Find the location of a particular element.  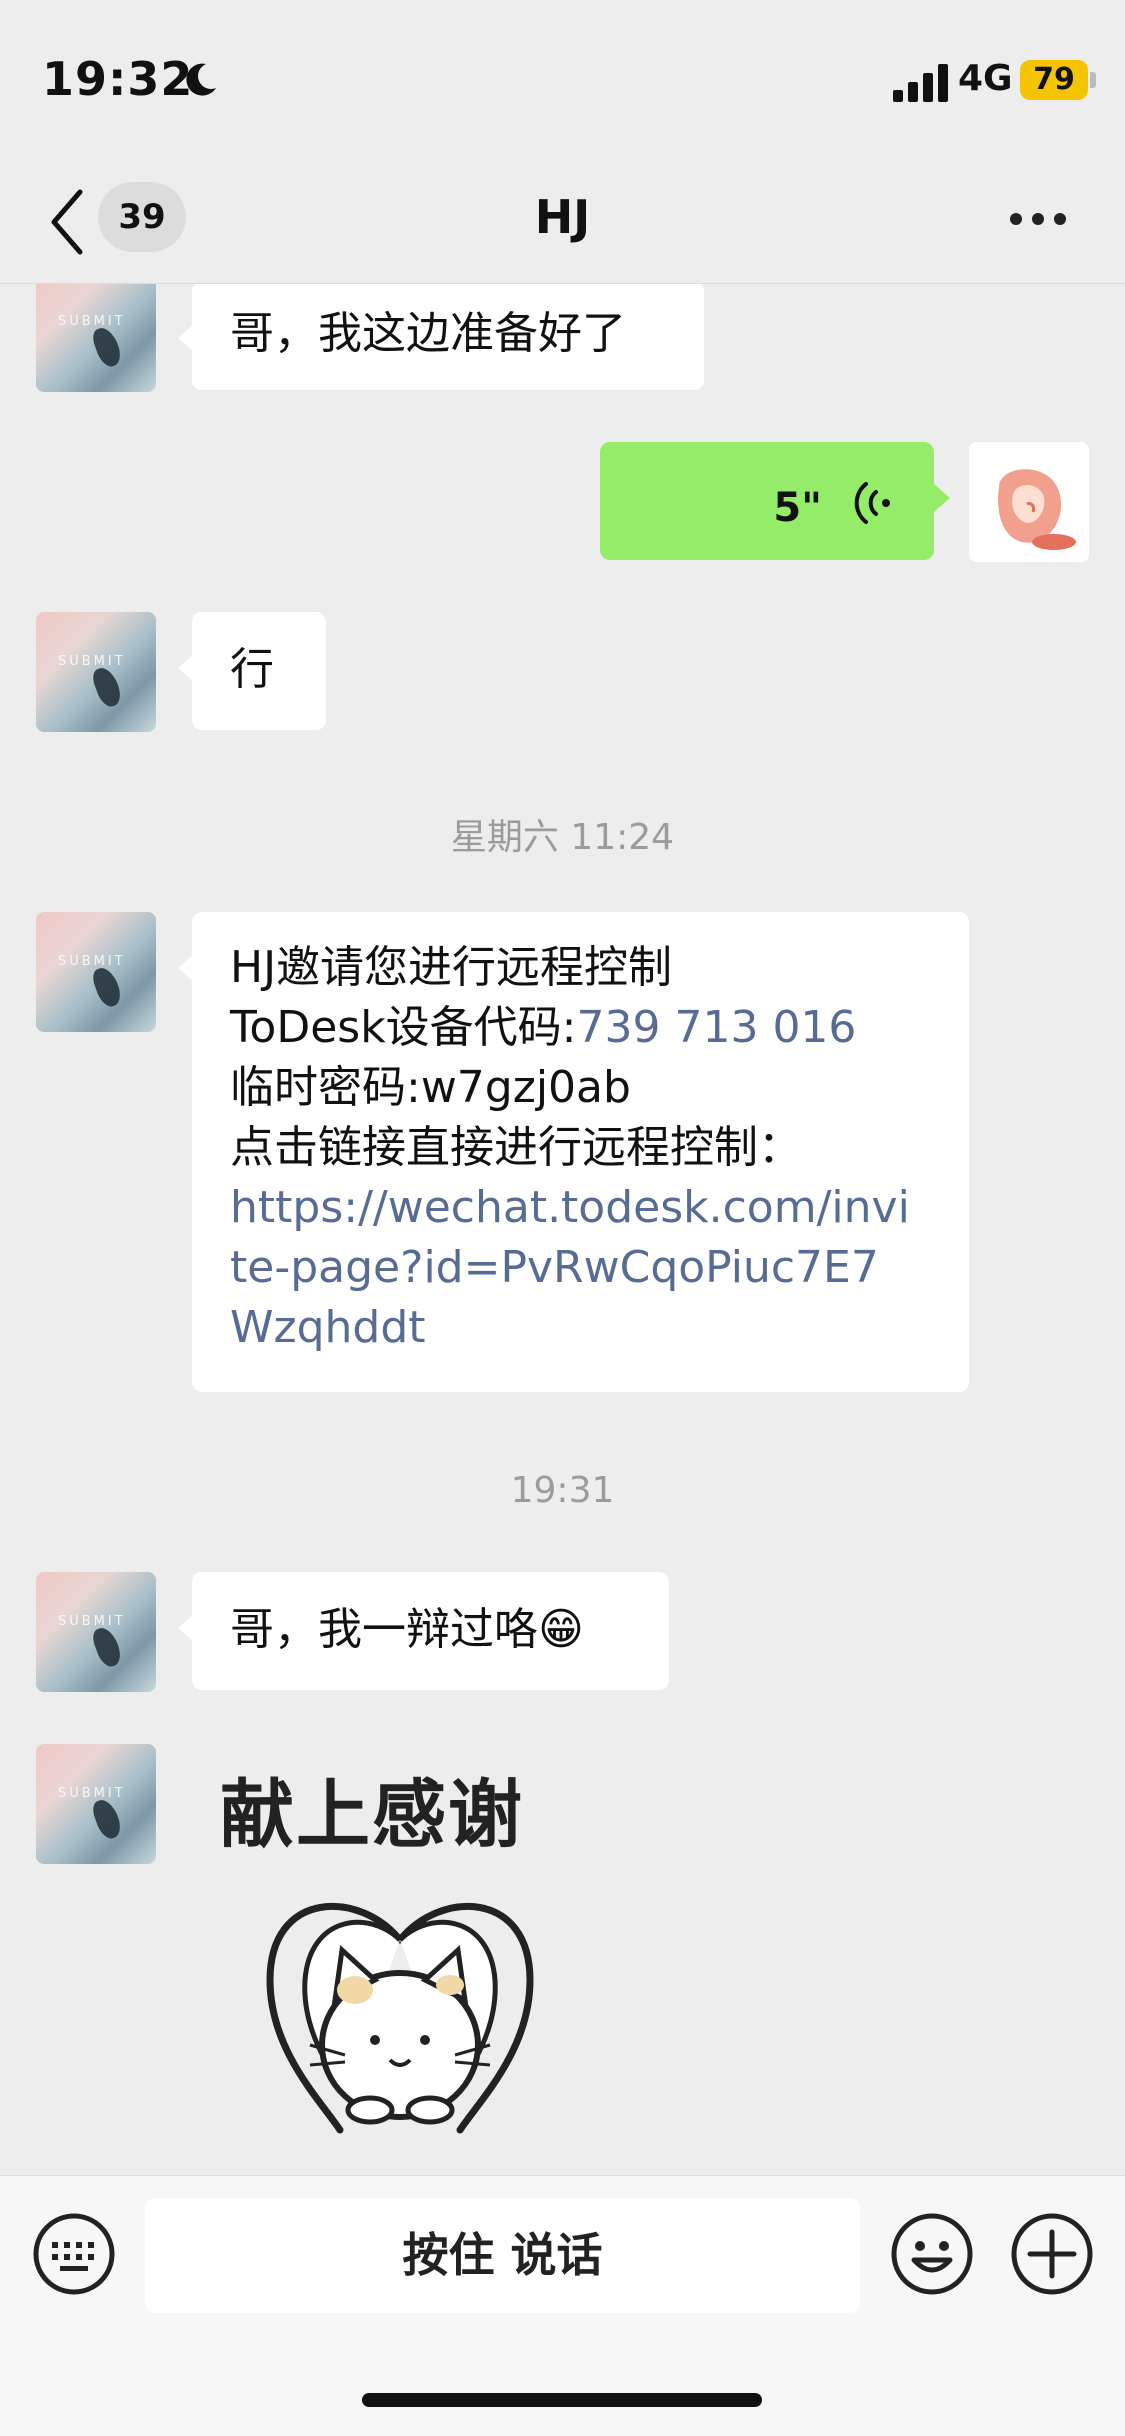

home-indicator is located at coordinates (562, 2400).